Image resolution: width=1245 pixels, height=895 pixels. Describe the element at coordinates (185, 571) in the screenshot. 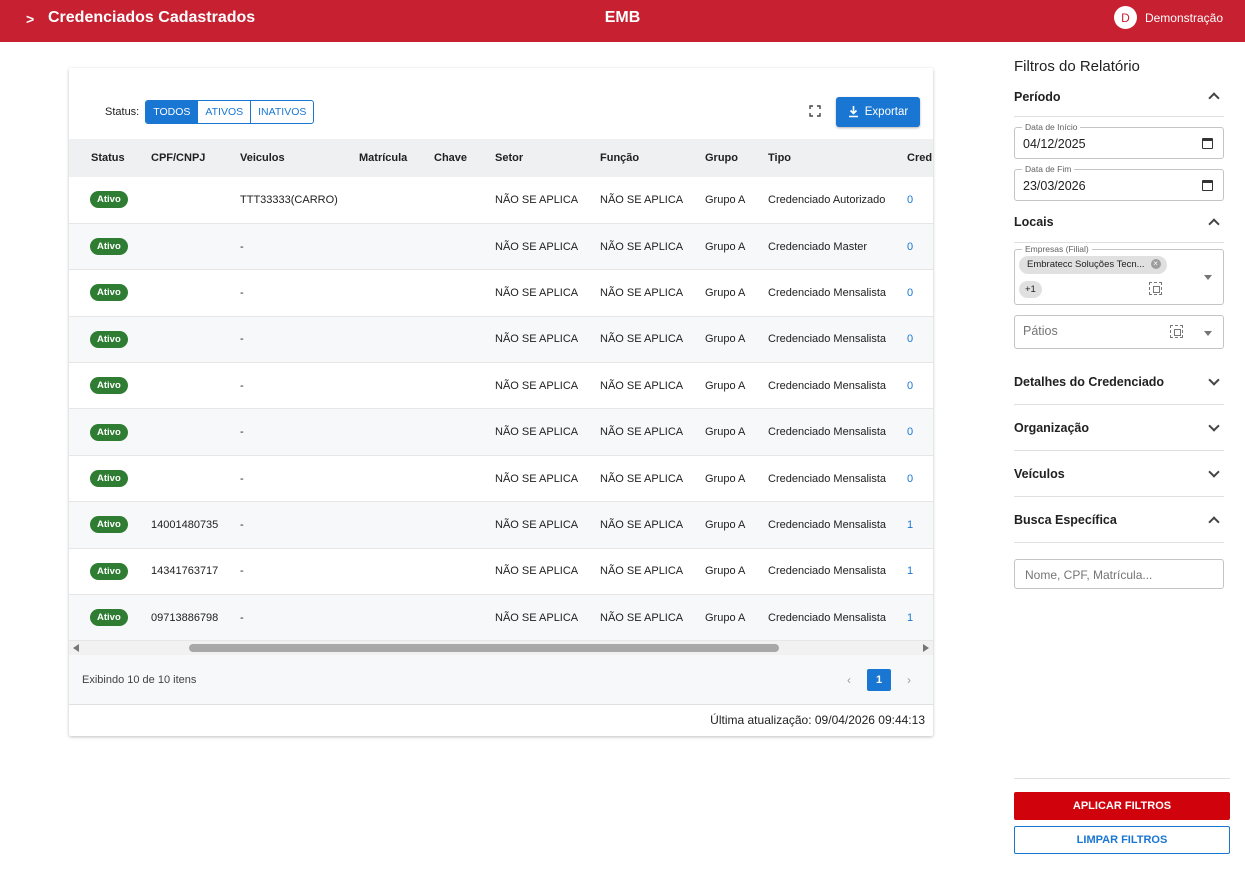

I see `cell-1: 14341763717` at that location.